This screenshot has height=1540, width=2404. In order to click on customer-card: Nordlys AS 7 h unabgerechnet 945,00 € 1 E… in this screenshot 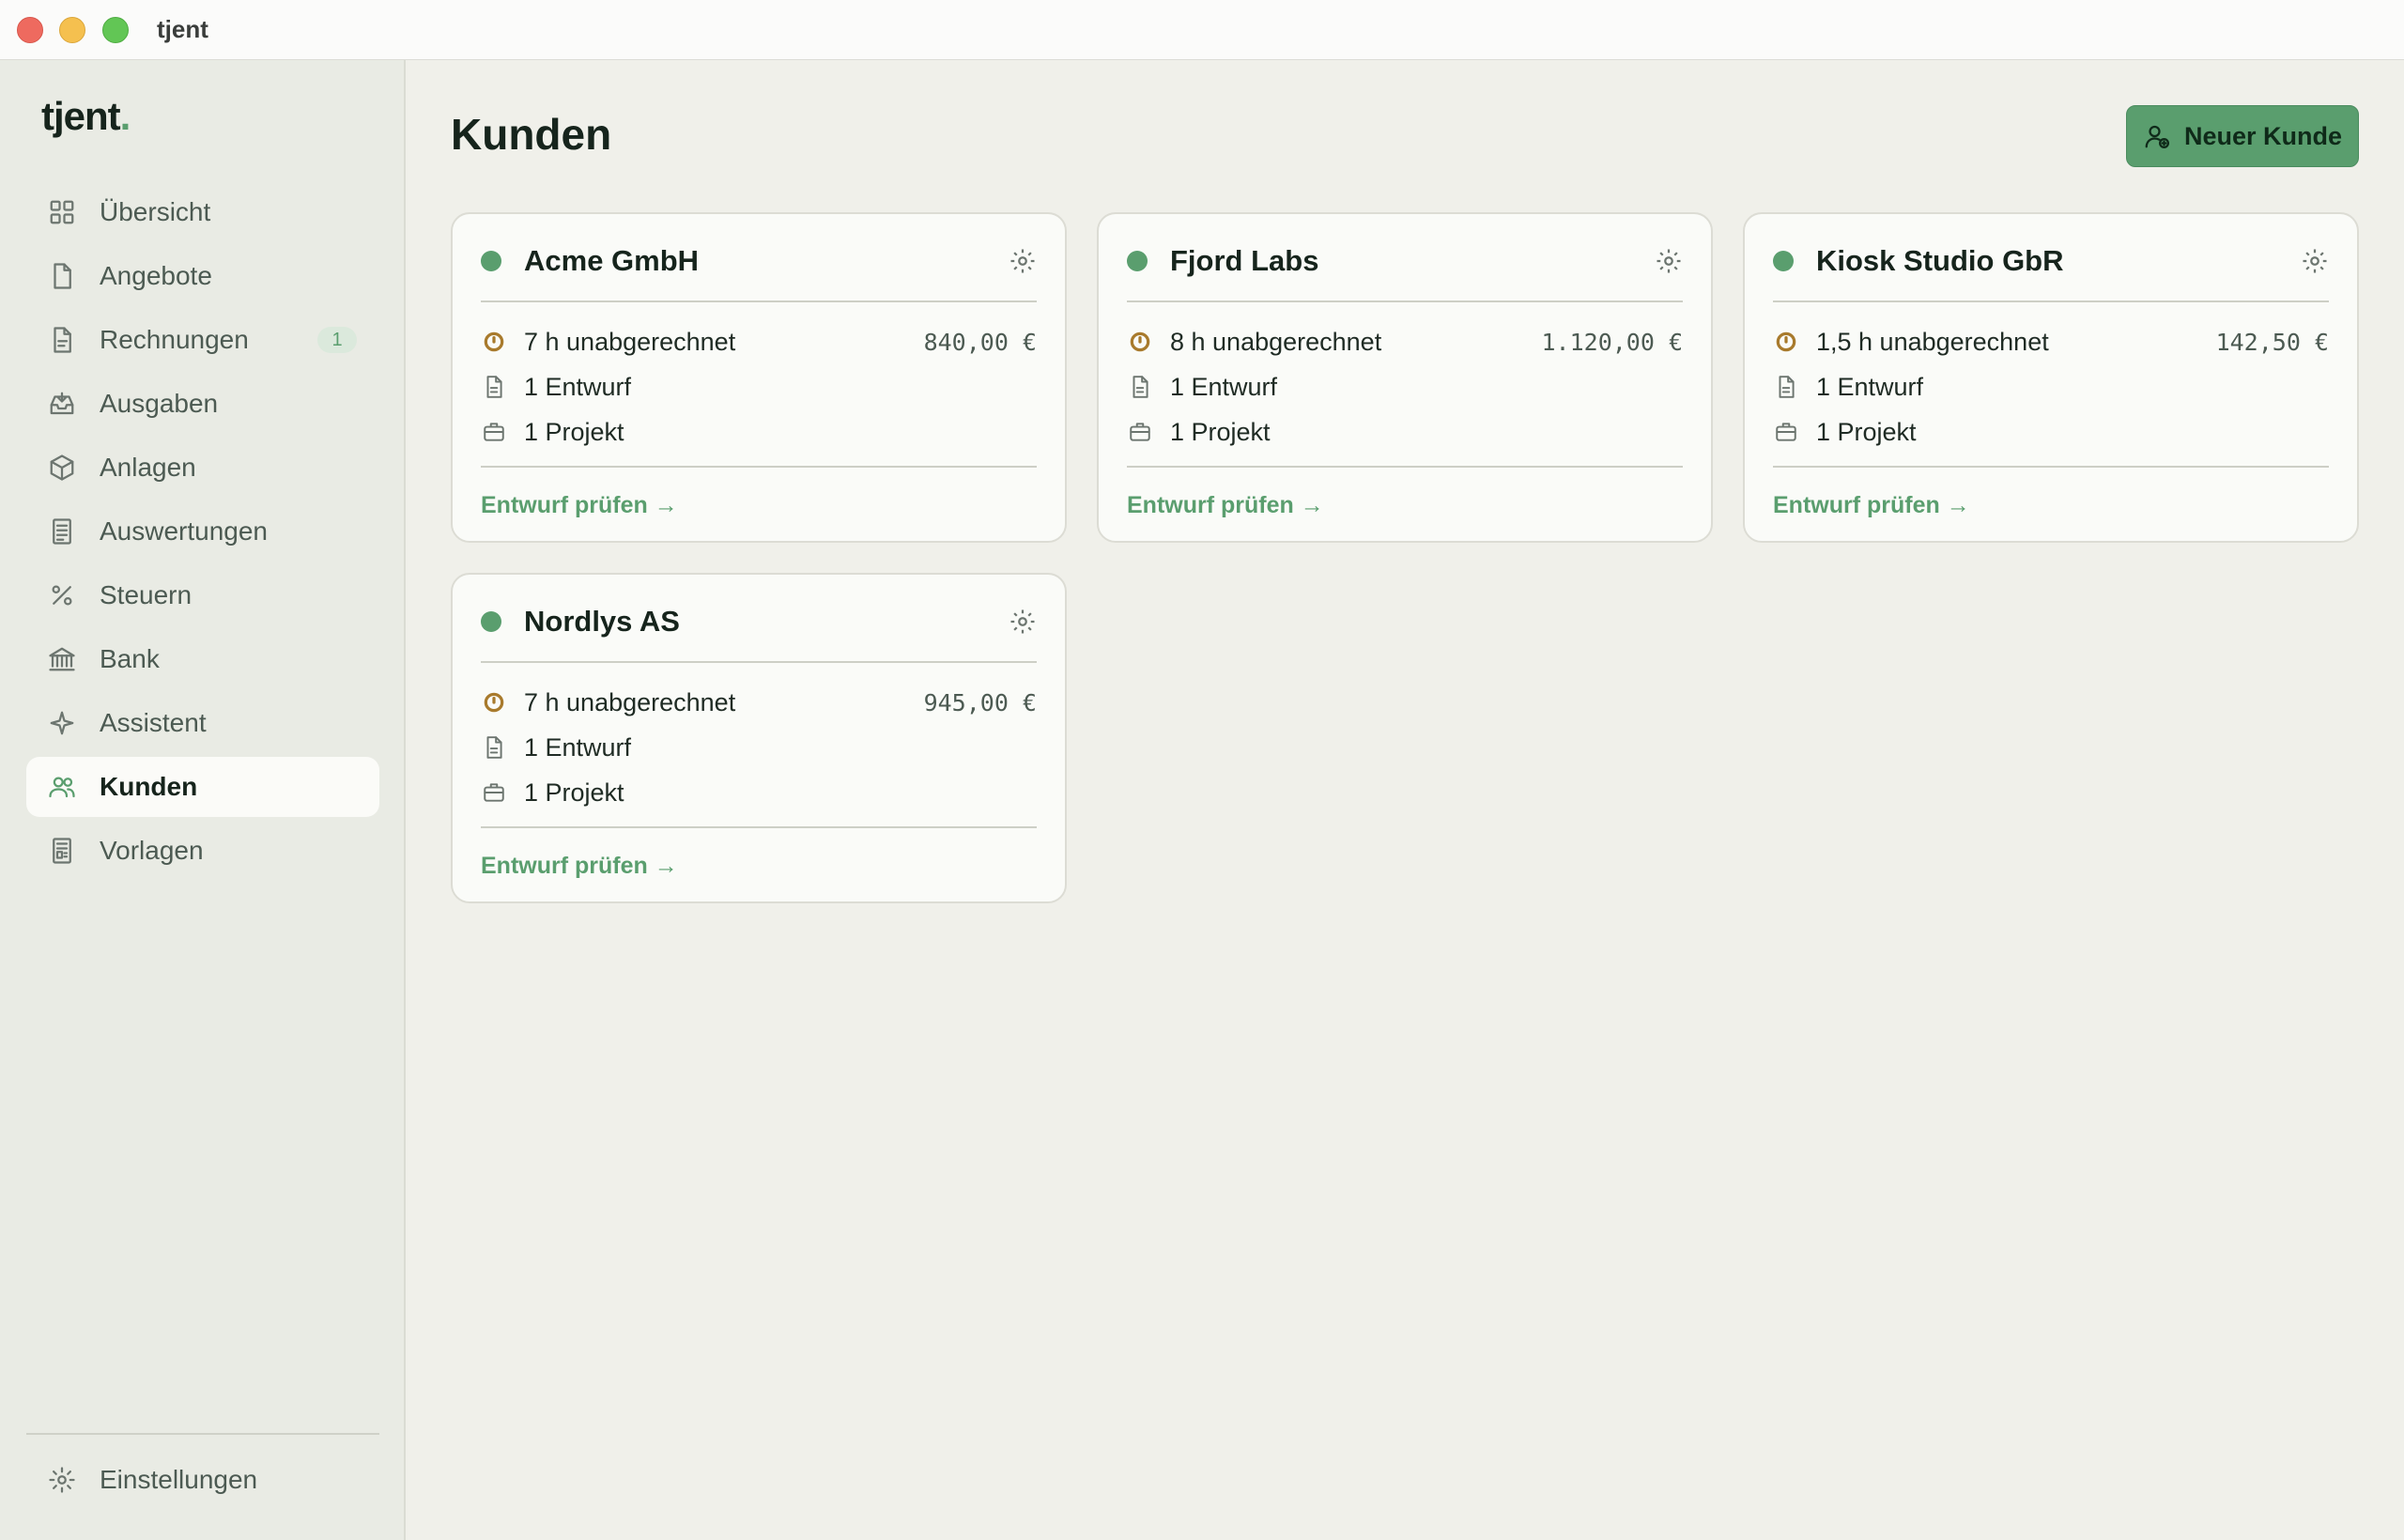, I will do `click(759, 738)`.